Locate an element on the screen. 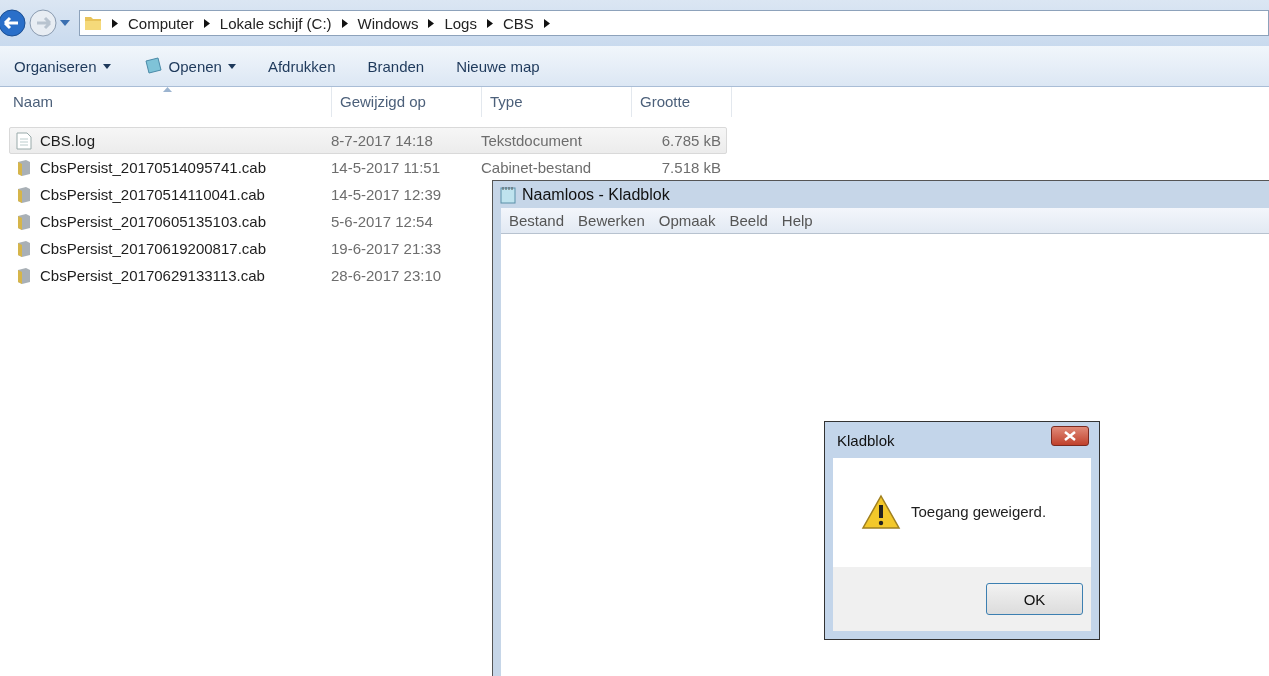  file-name: CBS.log is located at coordinates (68, 140).